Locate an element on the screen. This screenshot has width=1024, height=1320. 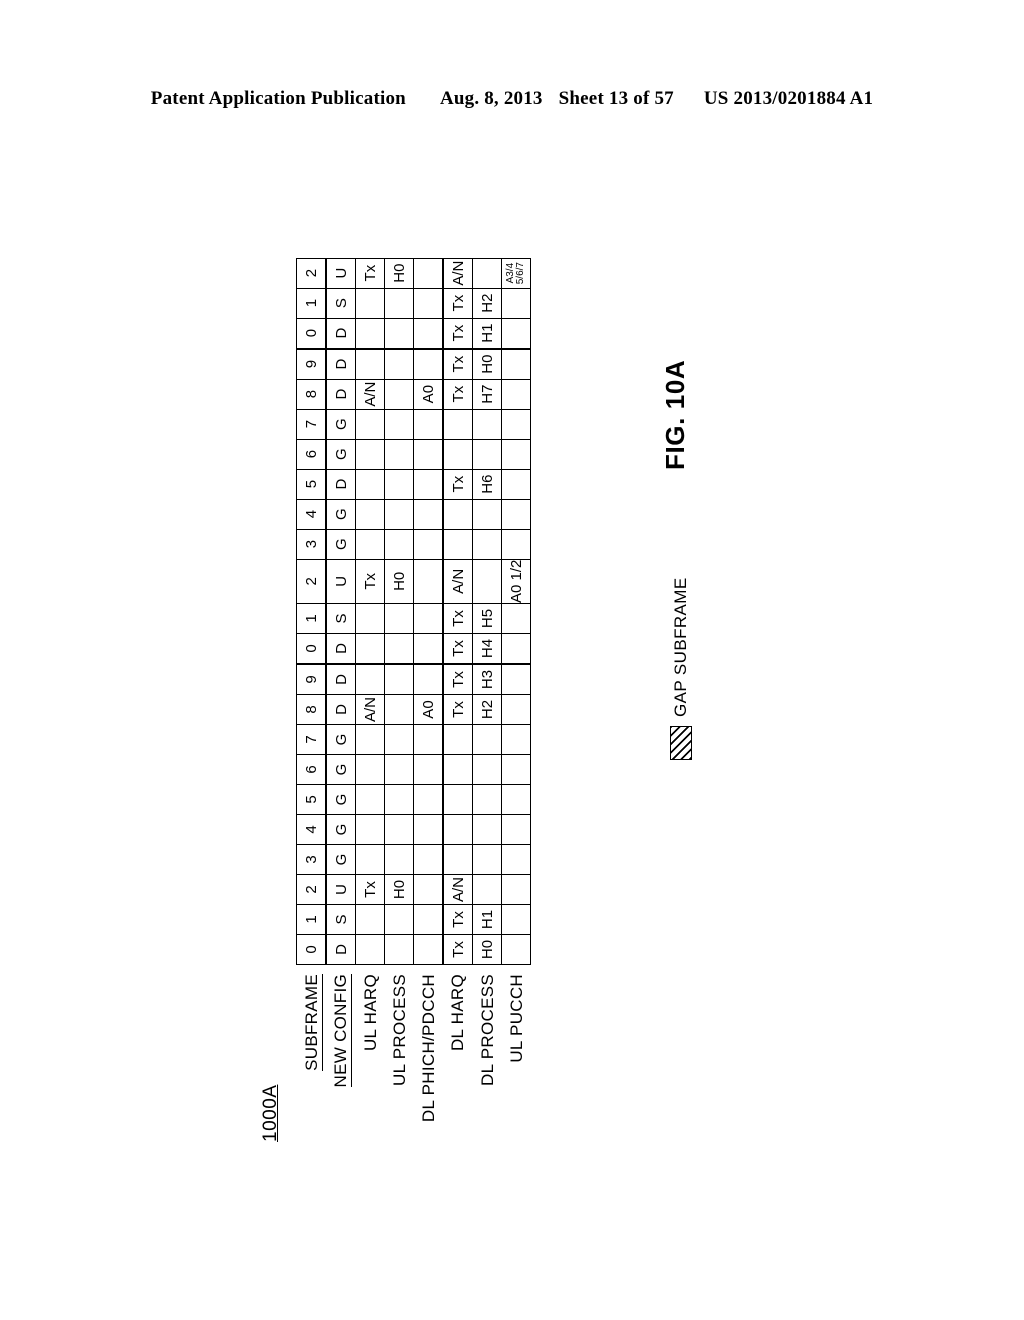
row-subframe-value: 5 is located at coordinates (311, 484).